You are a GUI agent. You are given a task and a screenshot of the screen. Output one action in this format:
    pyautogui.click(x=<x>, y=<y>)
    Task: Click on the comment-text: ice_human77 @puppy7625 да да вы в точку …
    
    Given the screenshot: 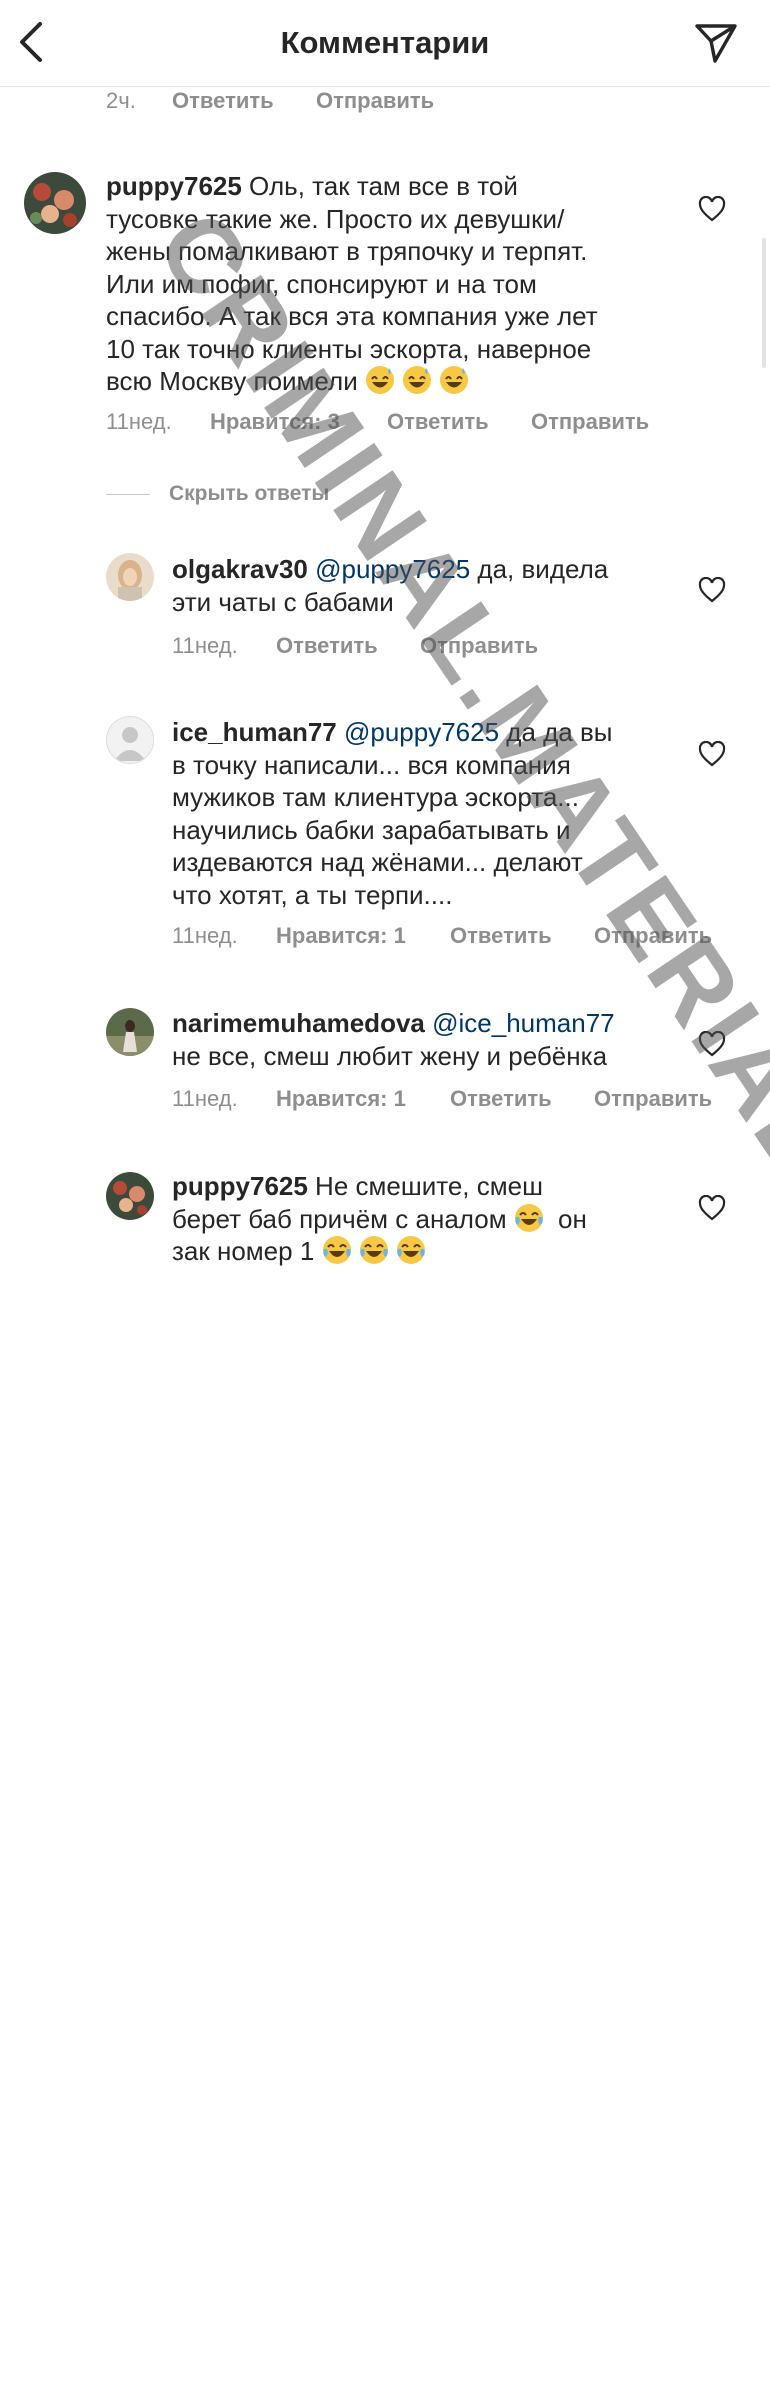 What is the action you would take?
    pyautogui.click(x=432, y=813)
    